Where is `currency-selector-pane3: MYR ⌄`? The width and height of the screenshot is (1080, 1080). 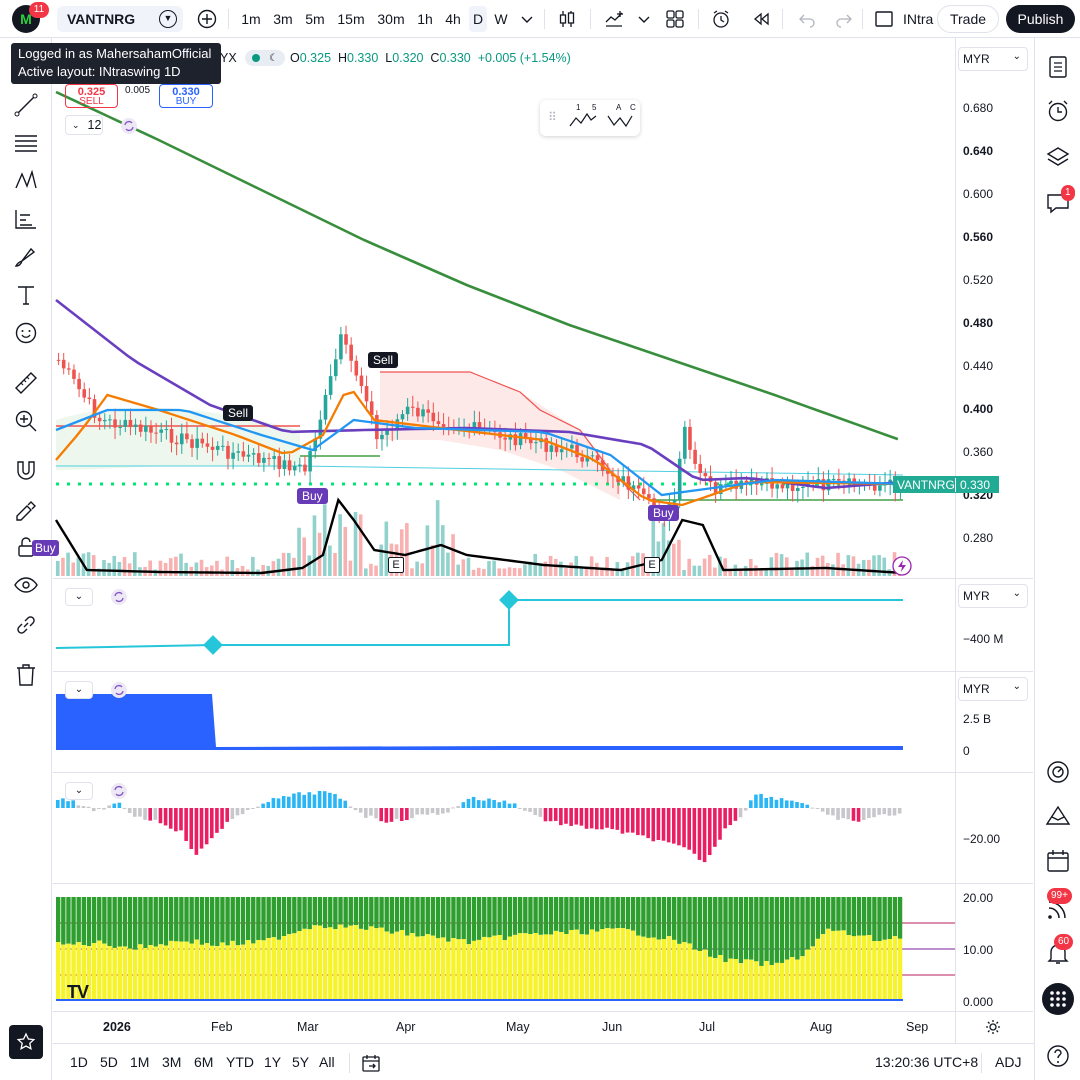 currency-selector-pane3: MYR ⌄ is located at coordinates (993, 689).